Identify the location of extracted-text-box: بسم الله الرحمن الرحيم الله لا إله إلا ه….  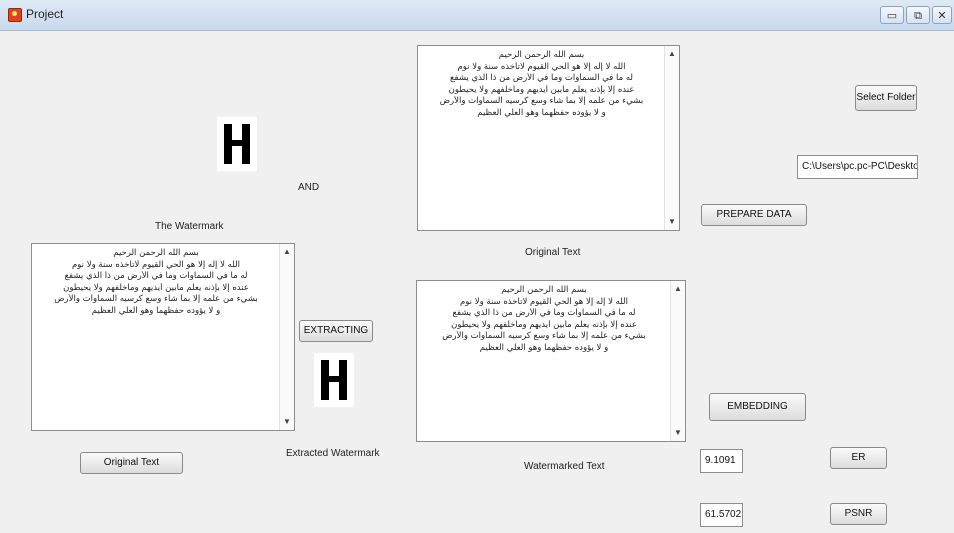
(163, 337).